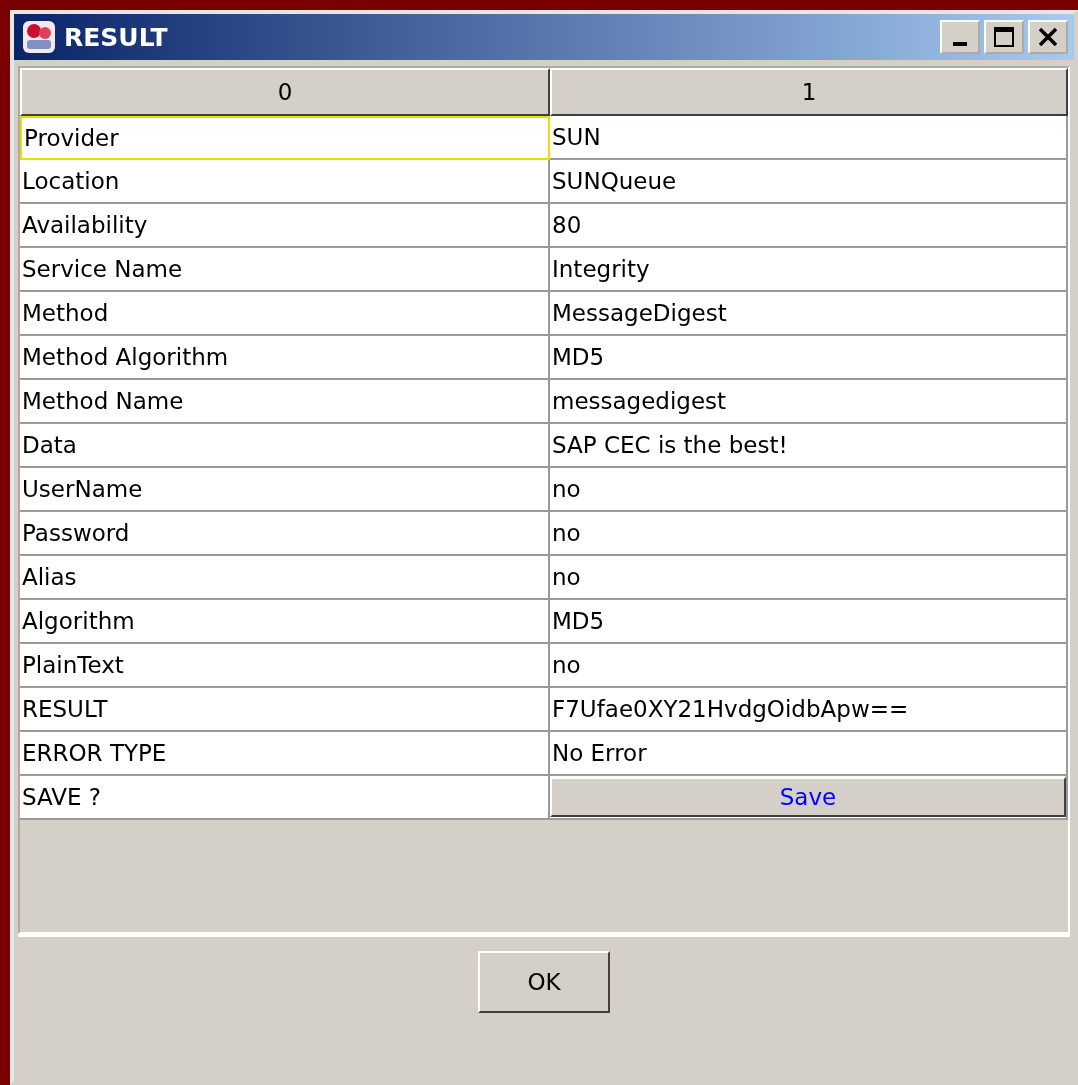 Image resolution: width=1078 pixels, height=1085 pixels. What do you see at coordinates (285, 358) in the screenshot?
I see `table-cell: Method Algorithm` at bounding box center [285, 358].